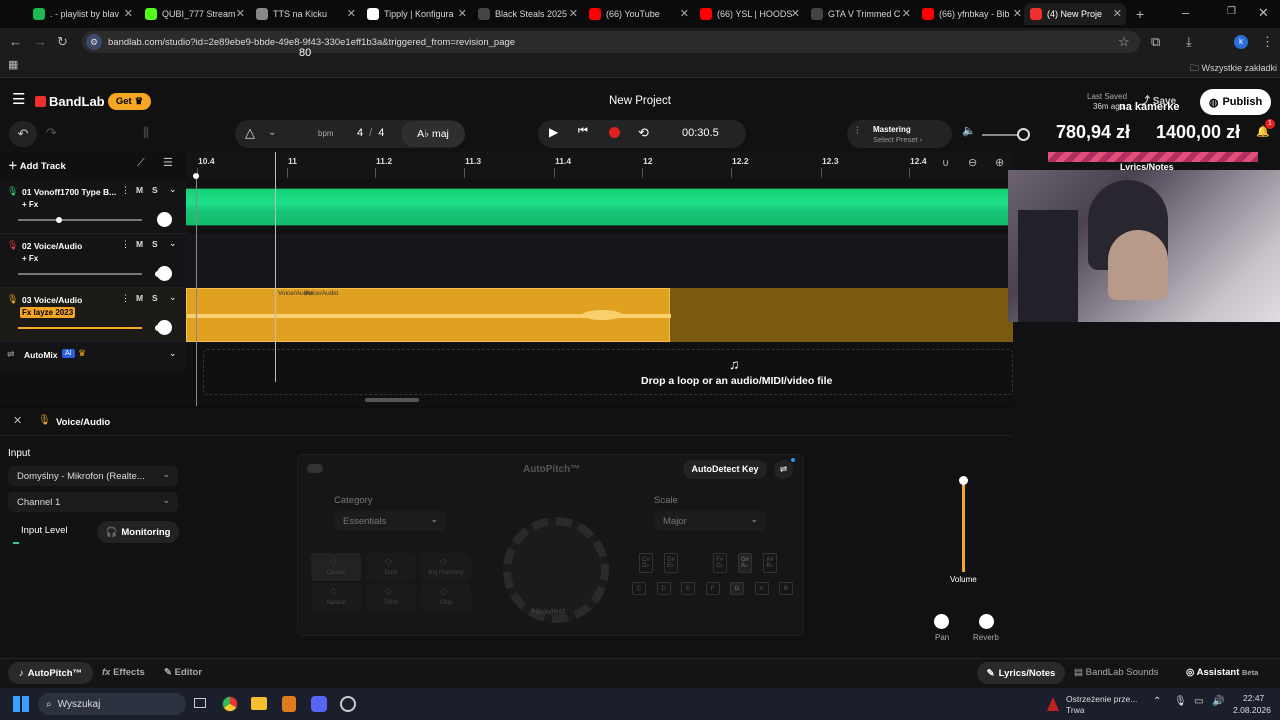 This screenshot has width=1280, height=720. Describe the element at coordinates (48, 312) in the screenshot. I see `fx-button: Fx Iayze 2023` at that location.